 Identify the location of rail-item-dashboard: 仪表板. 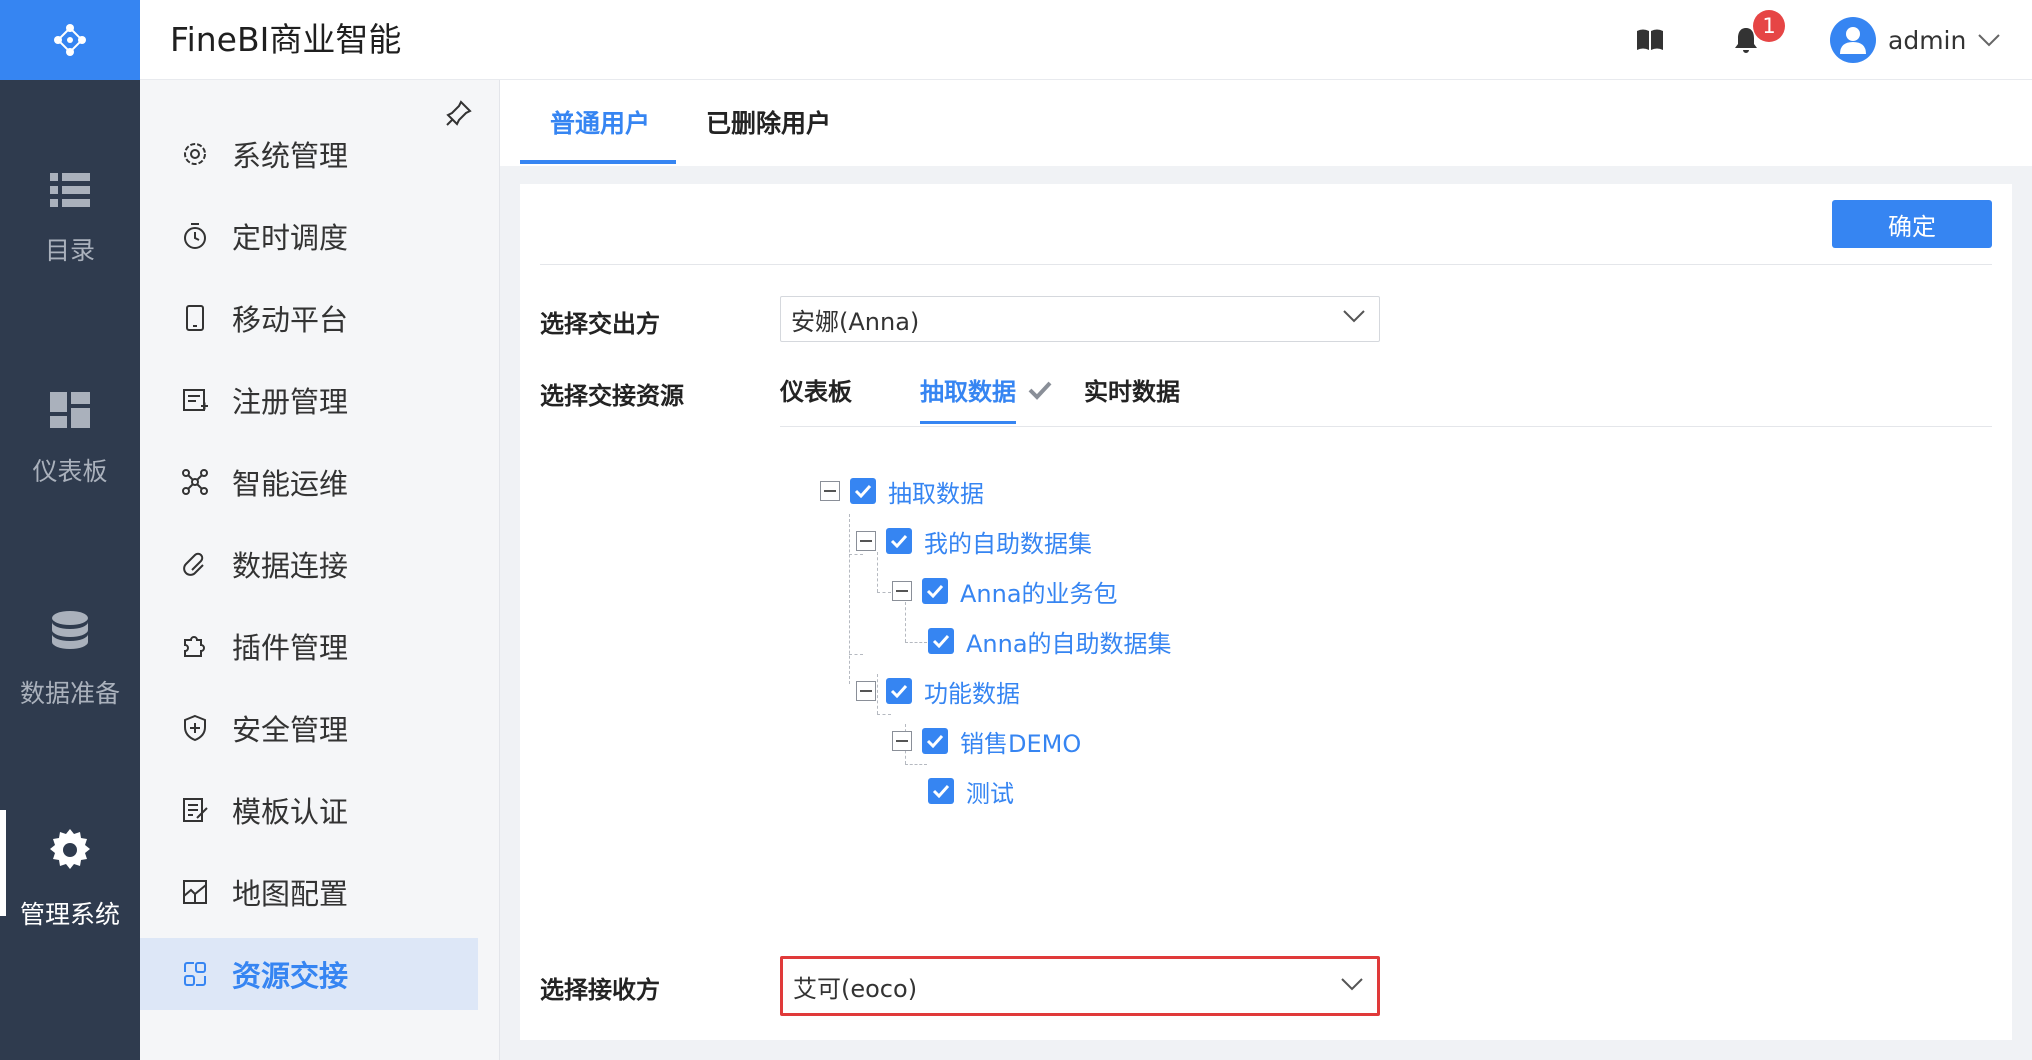
(70, 440).